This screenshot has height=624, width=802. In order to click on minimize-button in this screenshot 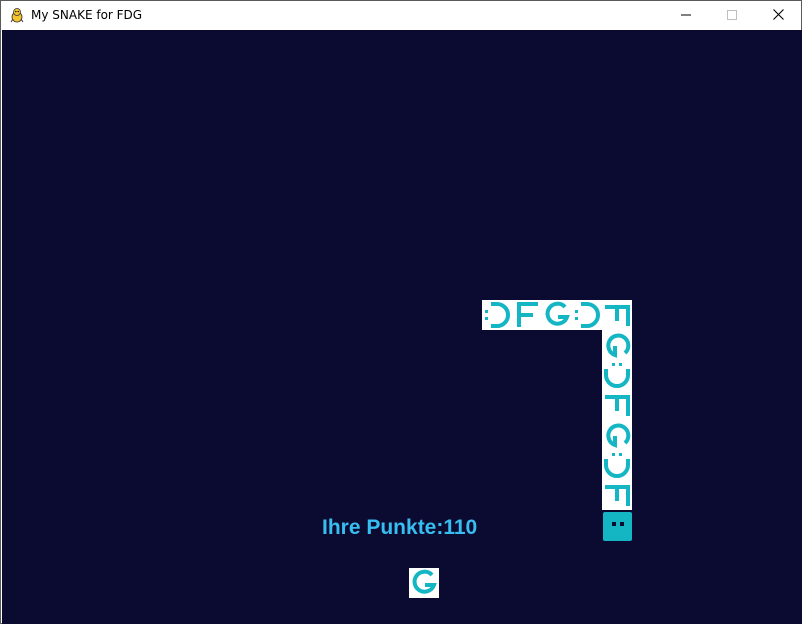, I will do `click(686, 15)`.